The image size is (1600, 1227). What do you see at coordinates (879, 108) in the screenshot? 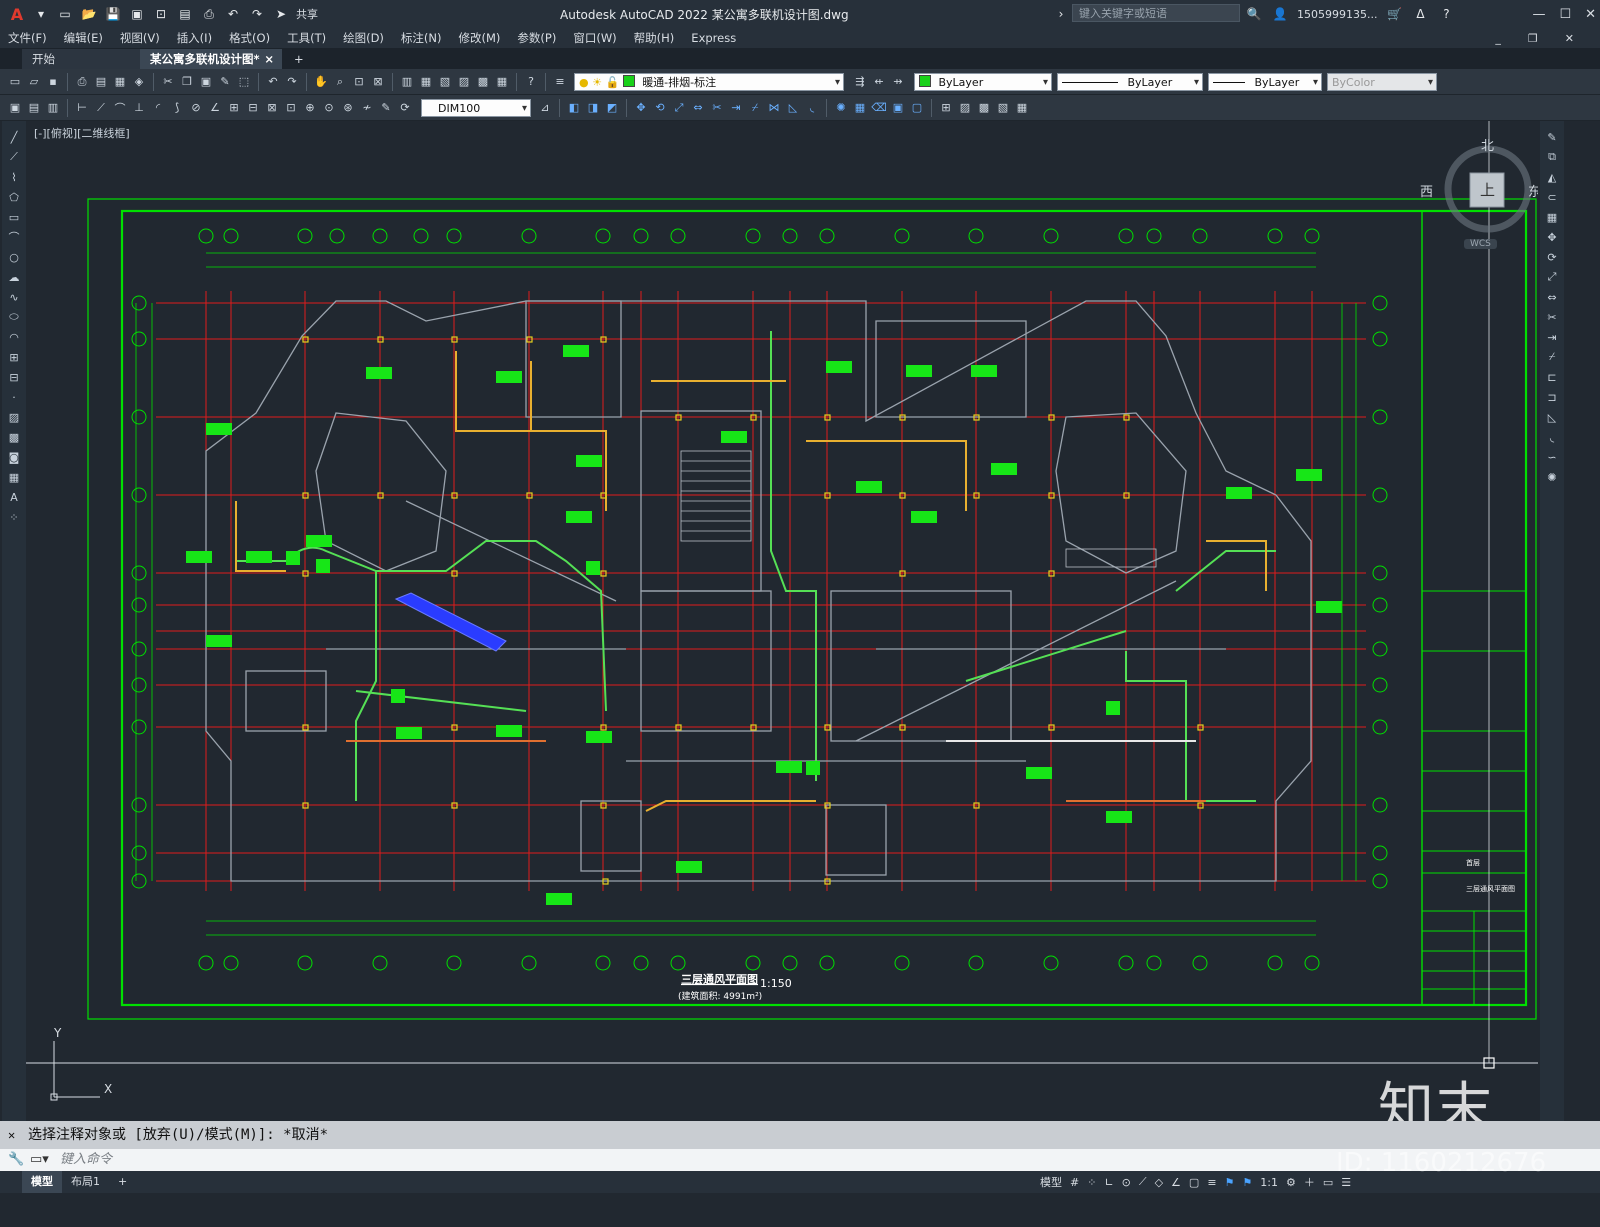
I see `erase-icon: ⌫` at bounding box center [879, 108].